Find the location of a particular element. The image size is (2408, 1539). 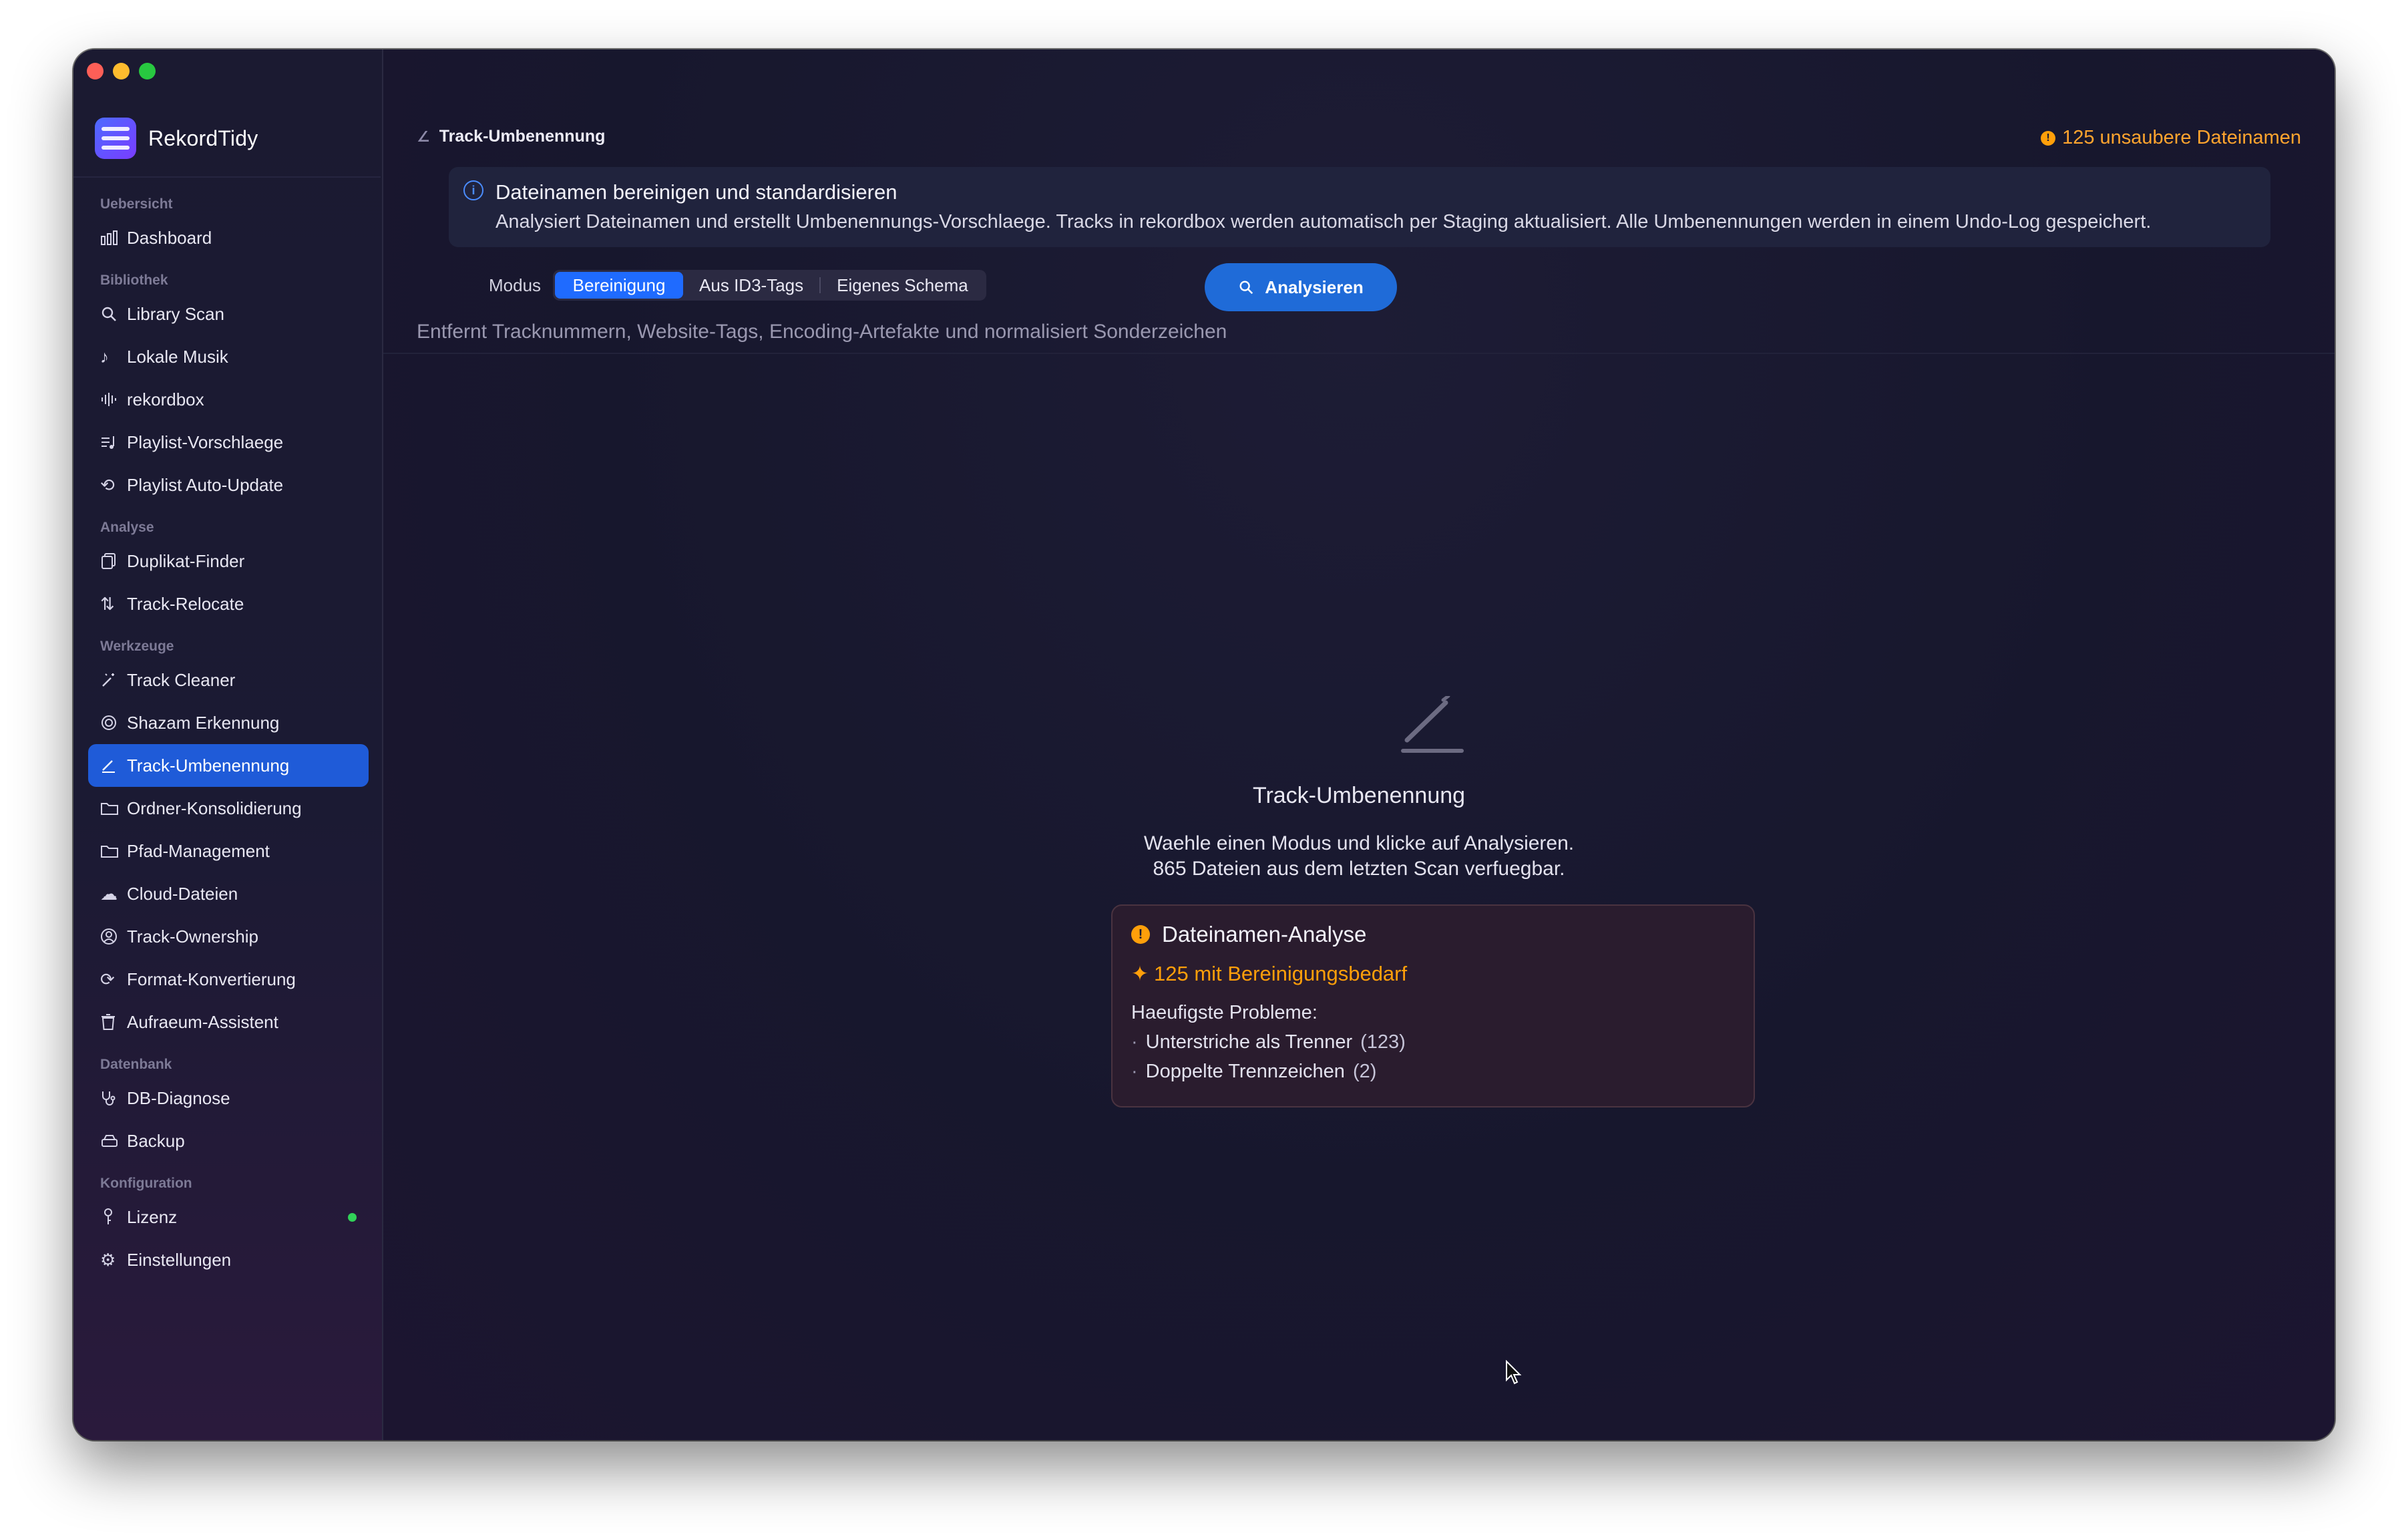

sidebar-item-track-cleaner: Track Cleaner is located at coordinates (228, 680).